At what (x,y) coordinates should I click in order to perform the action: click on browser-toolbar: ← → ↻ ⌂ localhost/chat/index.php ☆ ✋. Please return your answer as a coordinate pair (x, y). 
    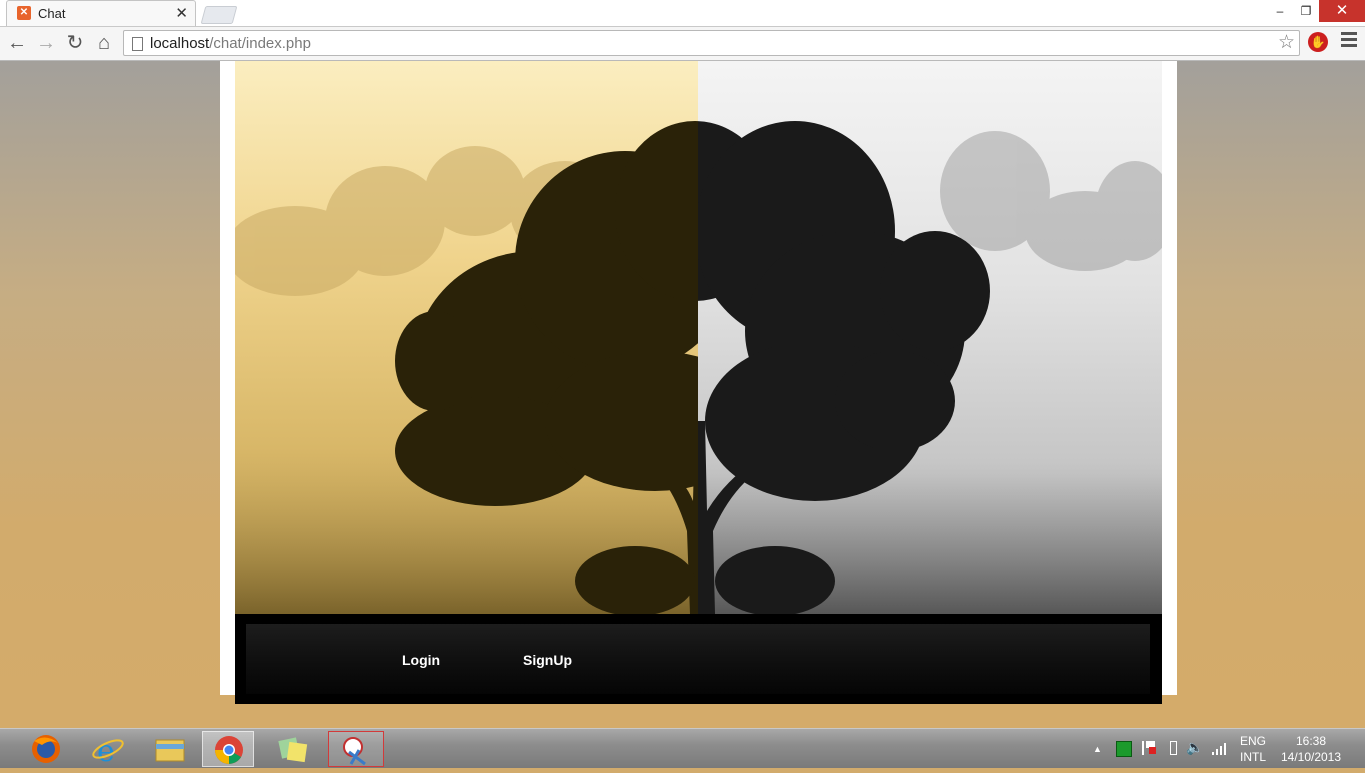
    Looking at the image, I should click on (682, 44).